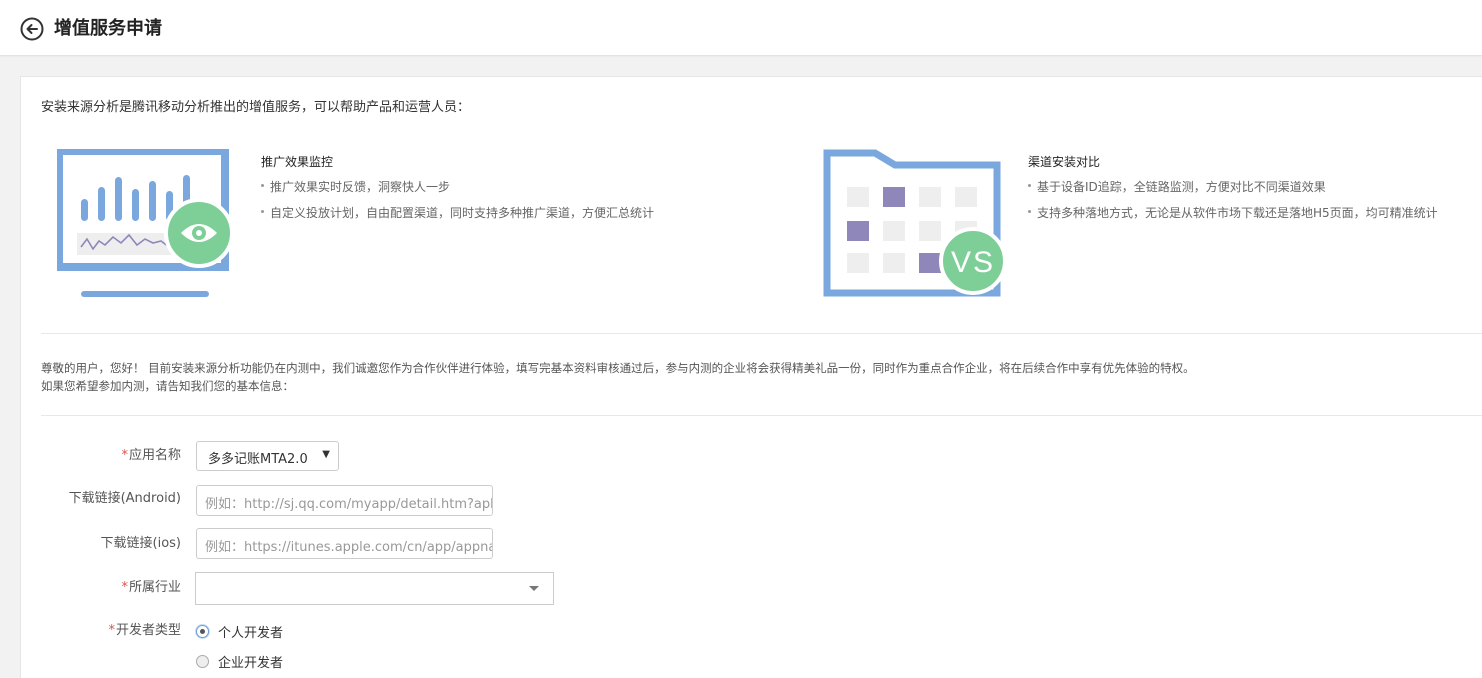 The width and height of the screenshot is (1482, 678). What do you see at coordinates (1237, 213) in the screenshot?
I see `bullet-text: 支持多种落地方式，无论是从软件市场下载还是落地H5页面，均可精准统计` at bounding box center [1237, 213].